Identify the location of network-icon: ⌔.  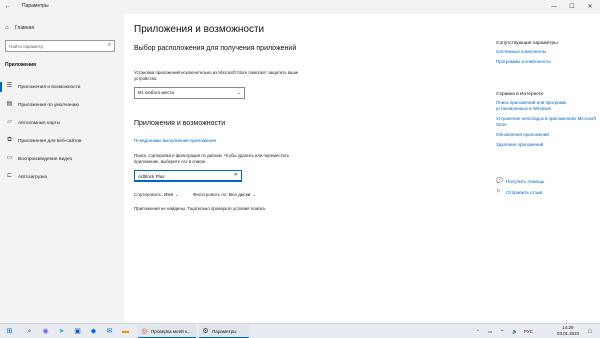
(502, 331).